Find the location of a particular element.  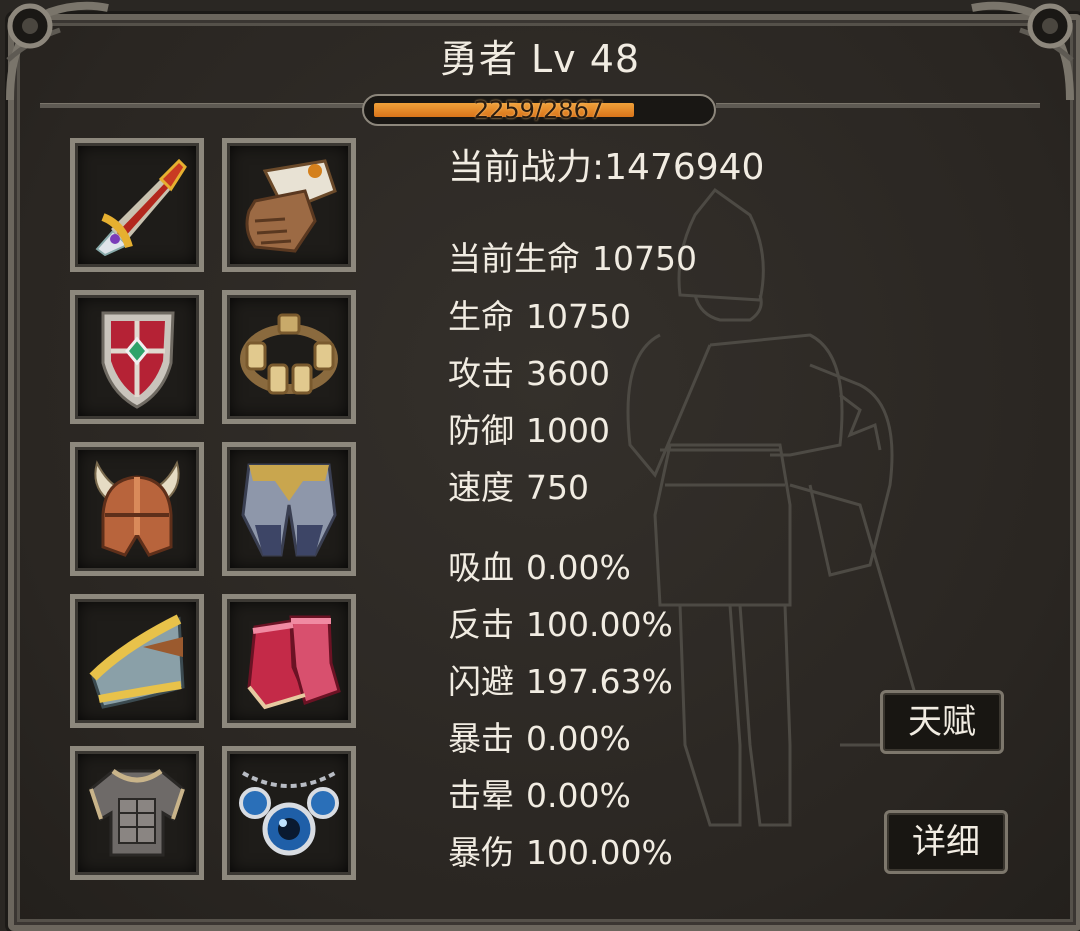

gauntlet-icon is located at coordinates (291, 206).